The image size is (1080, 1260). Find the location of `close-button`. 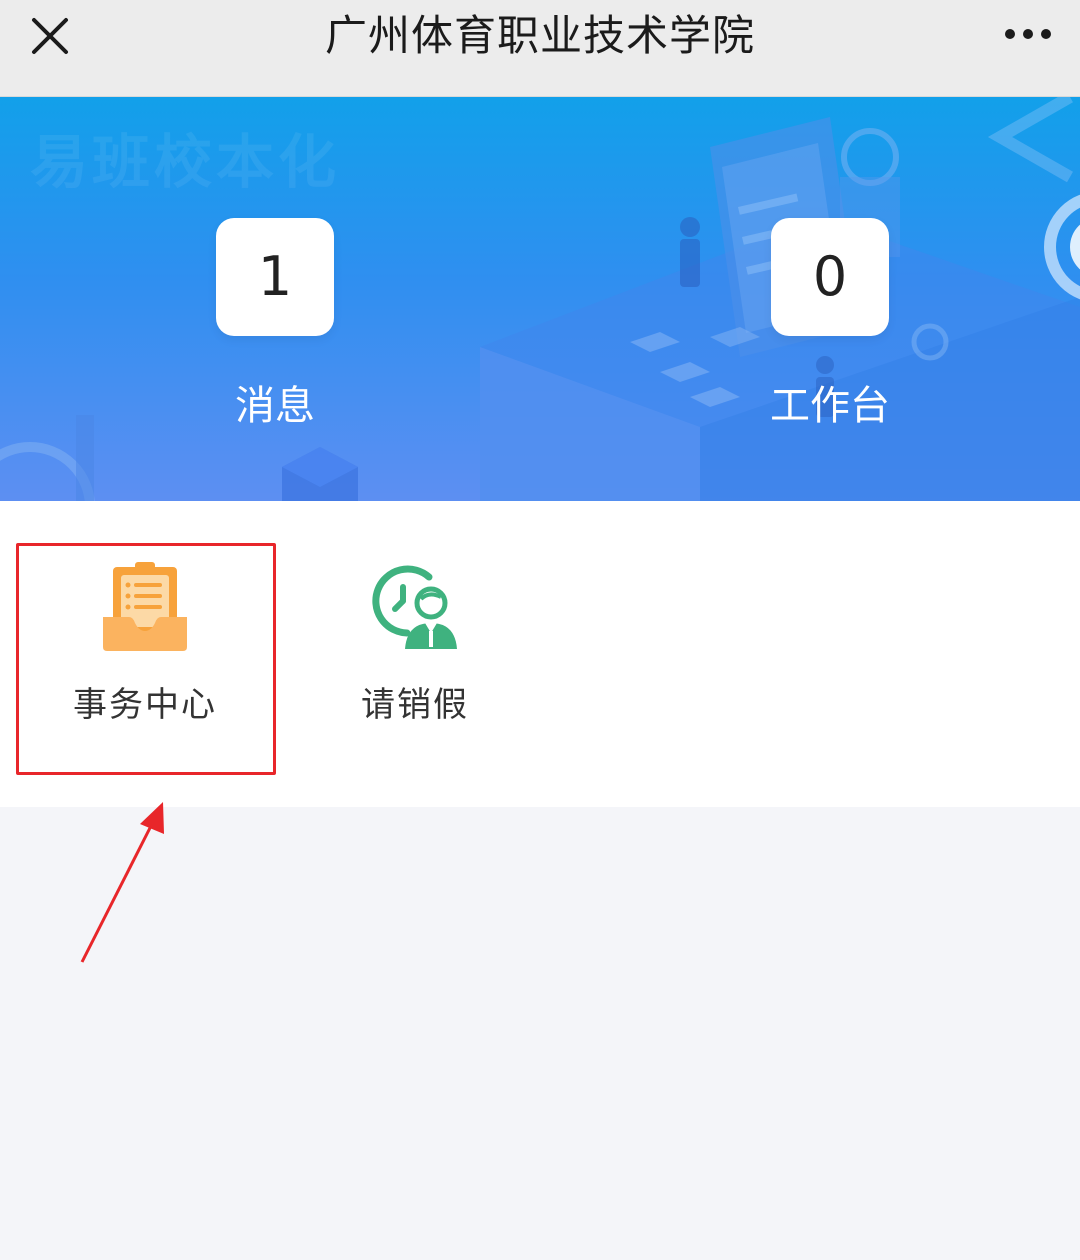

close-button is located at coordinates (50, 36).